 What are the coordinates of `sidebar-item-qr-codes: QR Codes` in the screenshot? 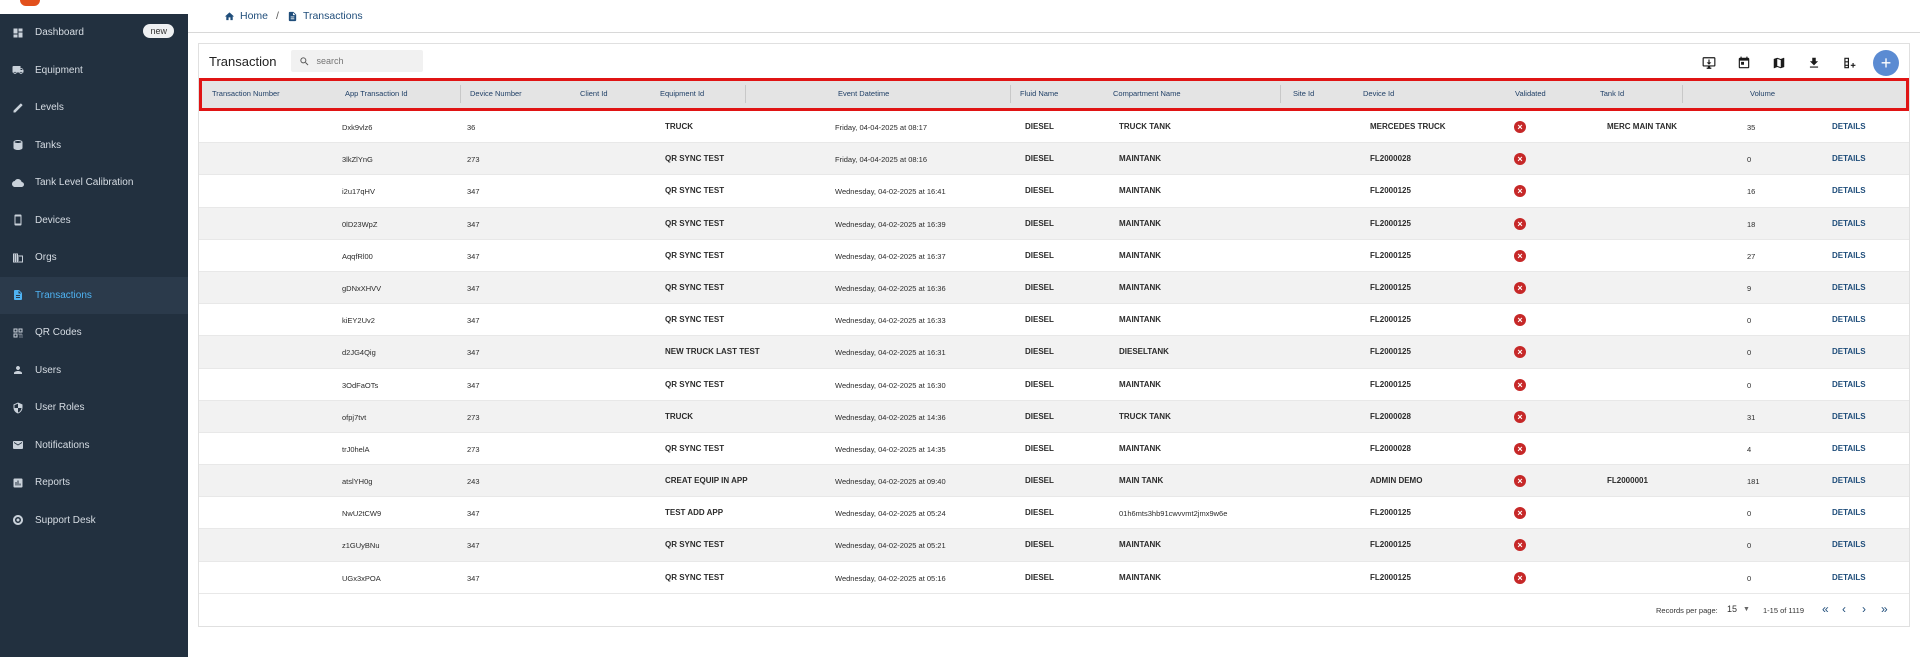 It's located at (94, 333).